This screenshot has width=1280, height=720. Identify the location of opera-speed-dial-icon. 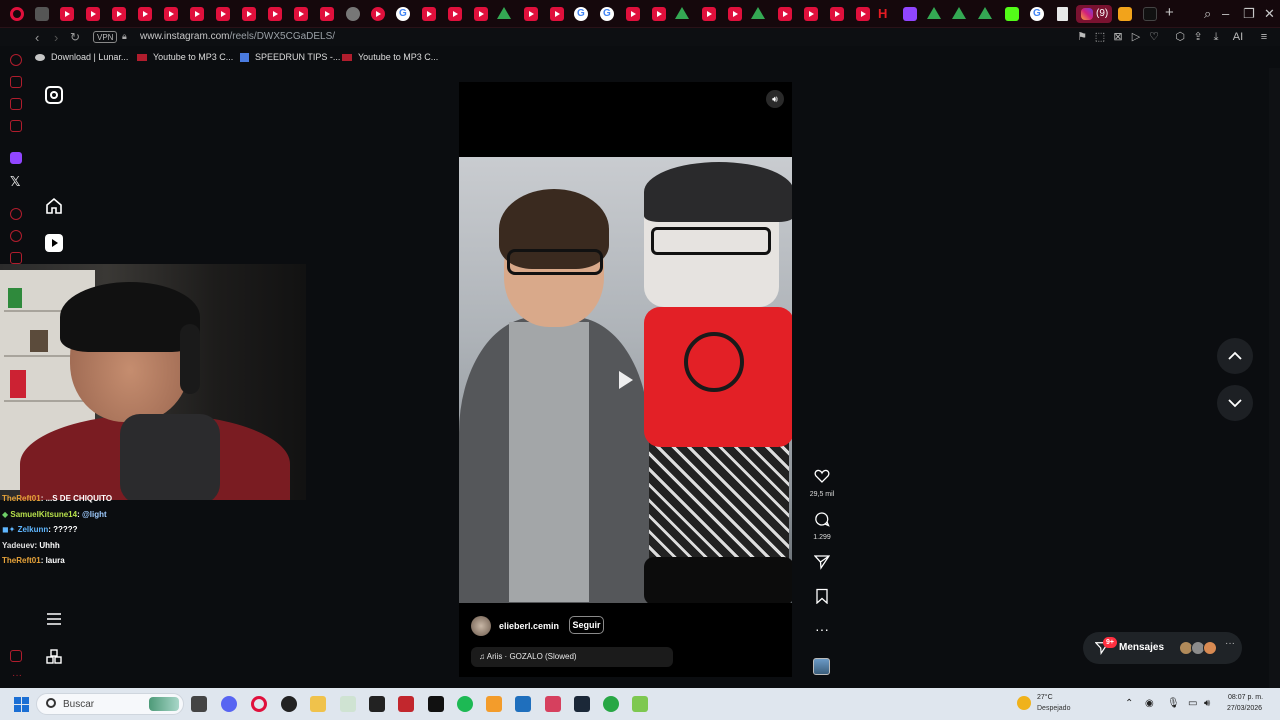
(16, 60).